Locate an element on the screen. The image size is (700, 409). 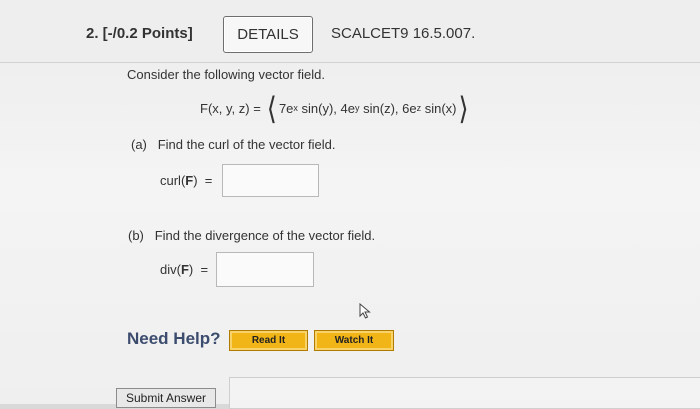
submit-answer-button: Submit Answer is located at coordinates (166, 398).